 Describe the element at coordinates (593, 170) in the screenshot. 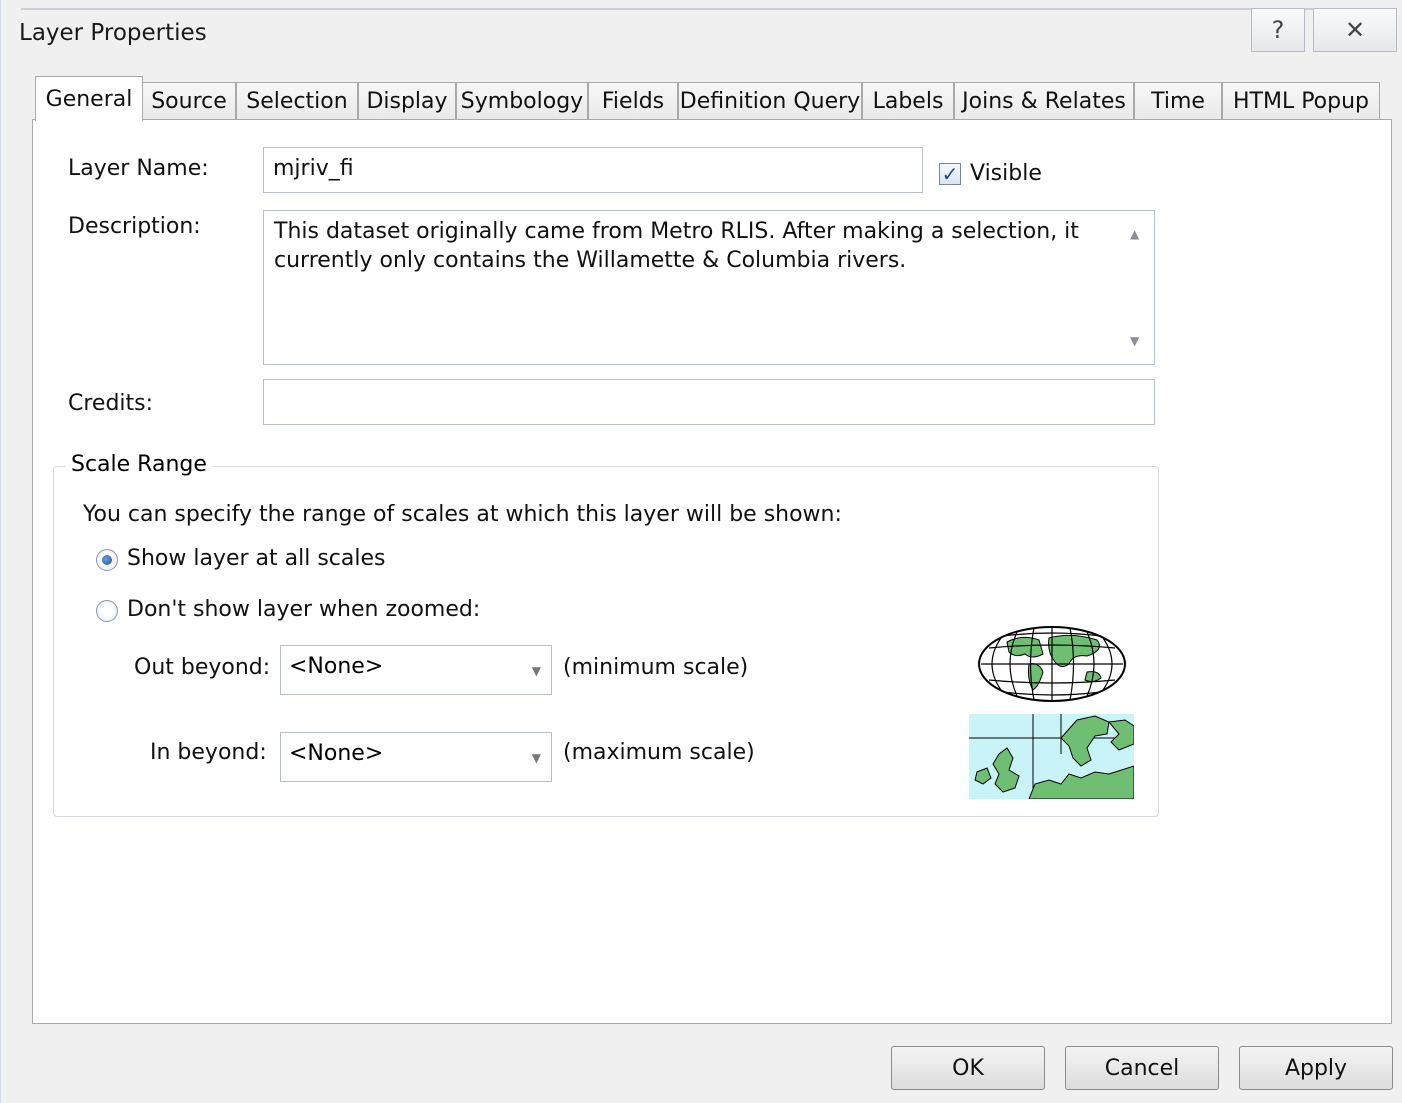

I see `layer-name-input: mjriv_fi` at that location.